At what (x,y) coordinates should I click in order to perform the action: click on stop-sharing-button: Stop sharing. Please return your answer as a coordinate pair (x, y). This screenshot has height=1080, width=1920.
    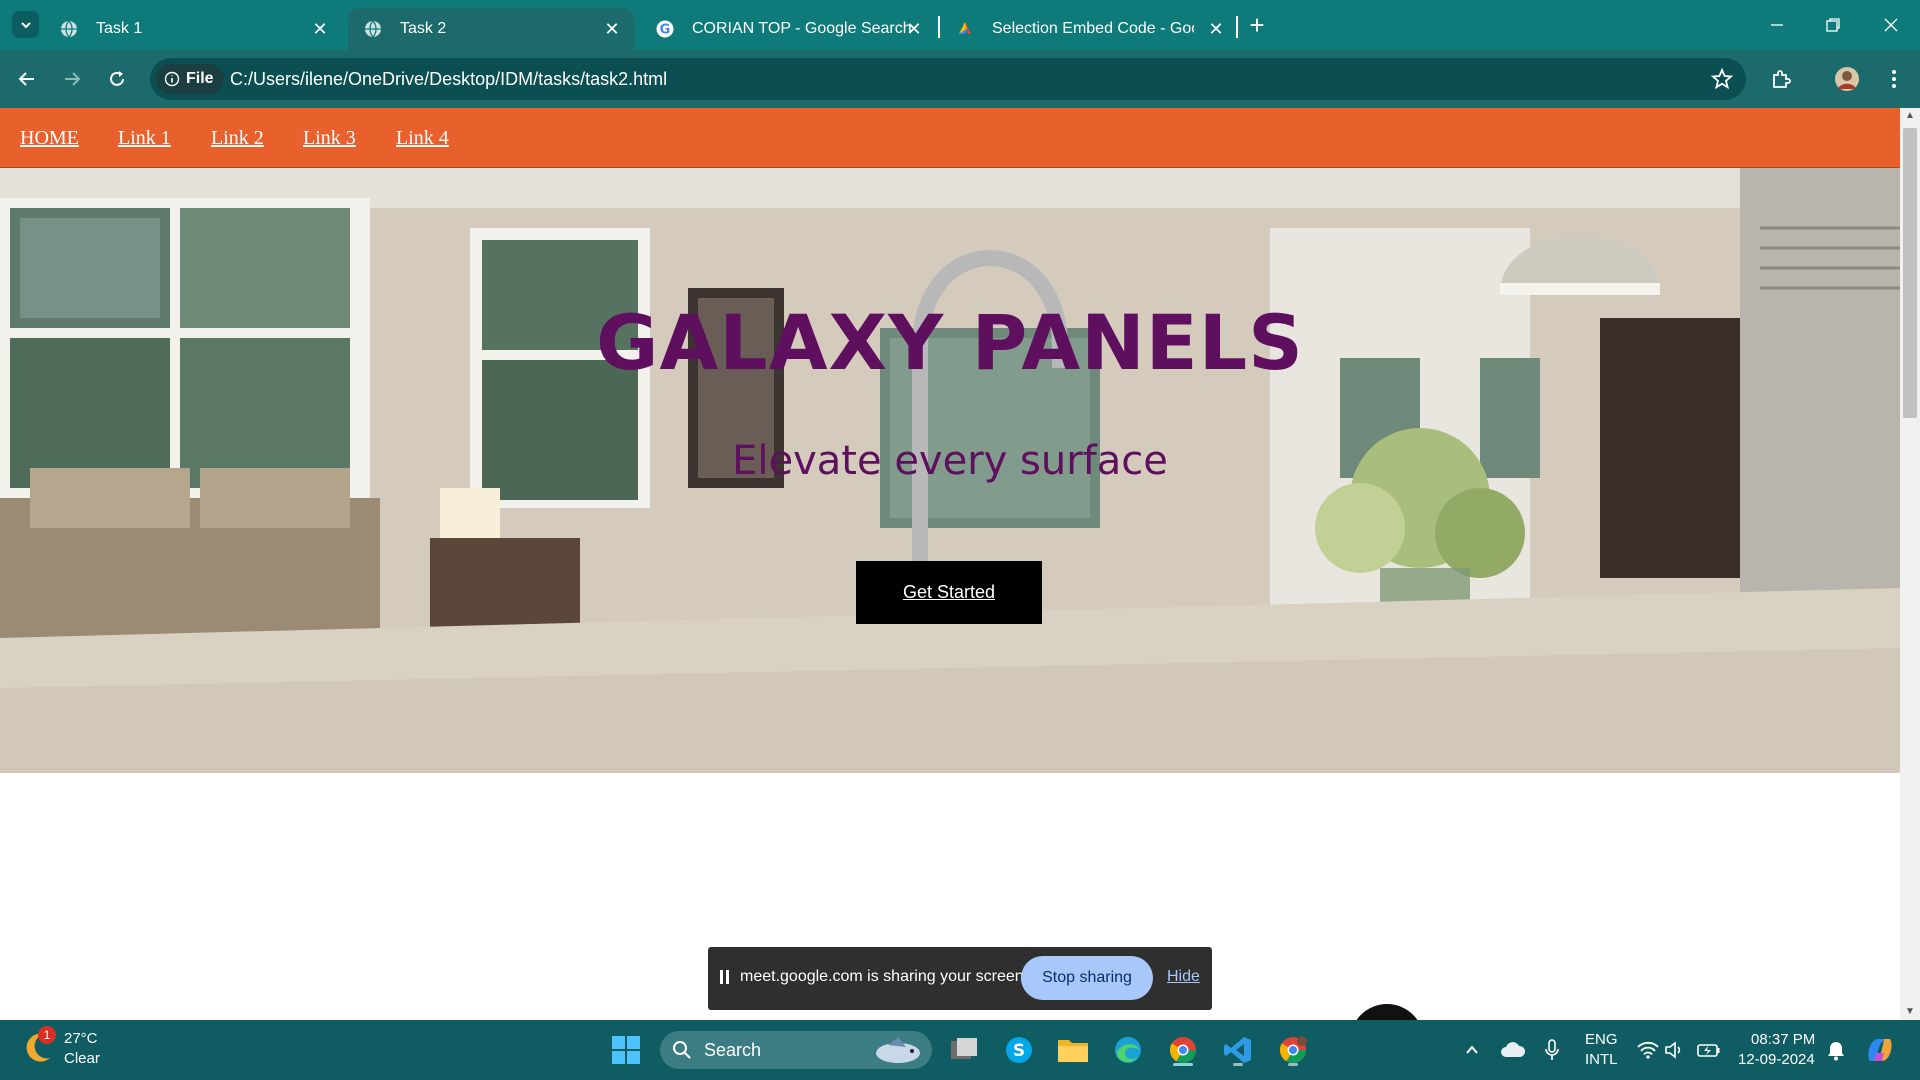
    Looking at the image, I should click on (1087, 978).